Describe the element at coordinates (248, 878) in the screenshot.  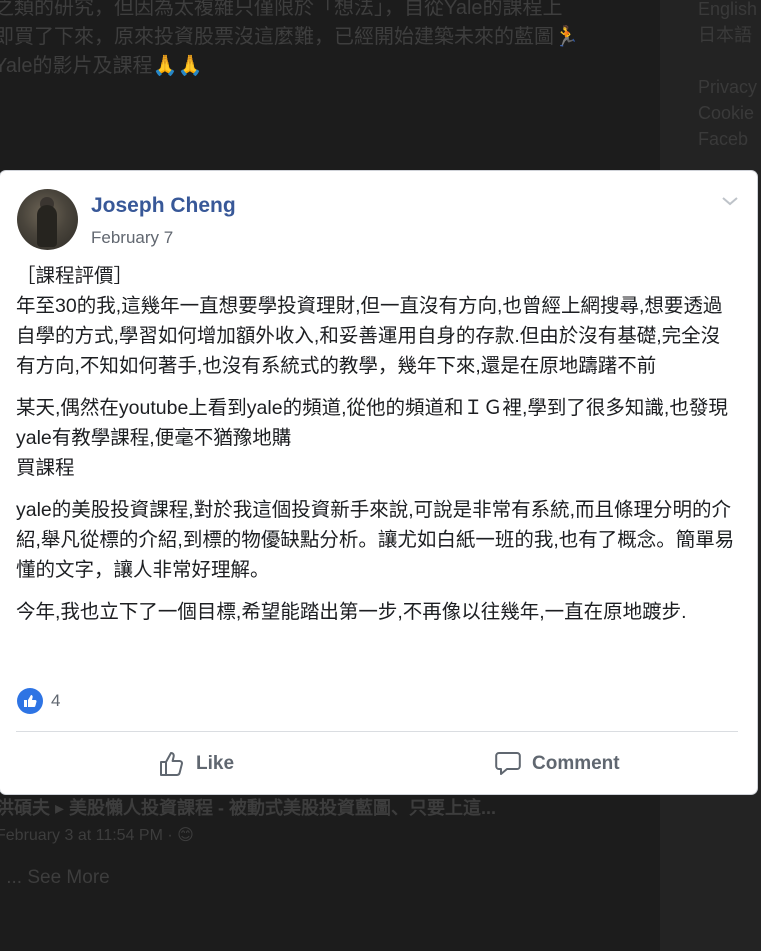
I see `see-more-link: ∶ ... See More` at that location.